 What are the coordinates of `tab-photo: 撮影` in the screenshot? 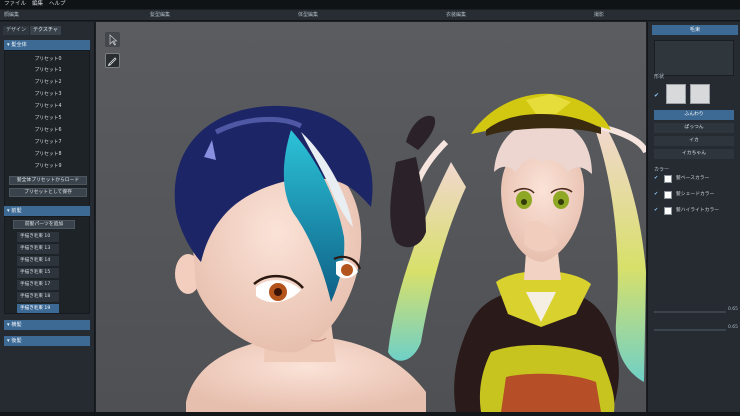 It's located at (599, 15).